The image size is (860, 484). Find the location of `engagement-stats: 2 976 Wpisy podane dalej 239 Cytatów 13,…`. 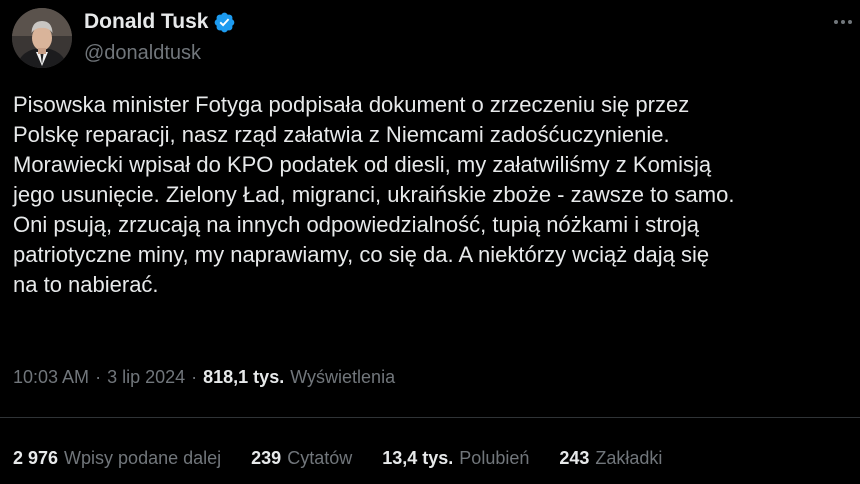

engagement-stats: 2 976 Wpisy podane dalej 239 Cytatów 13,… is located at coordinates (337, 458).